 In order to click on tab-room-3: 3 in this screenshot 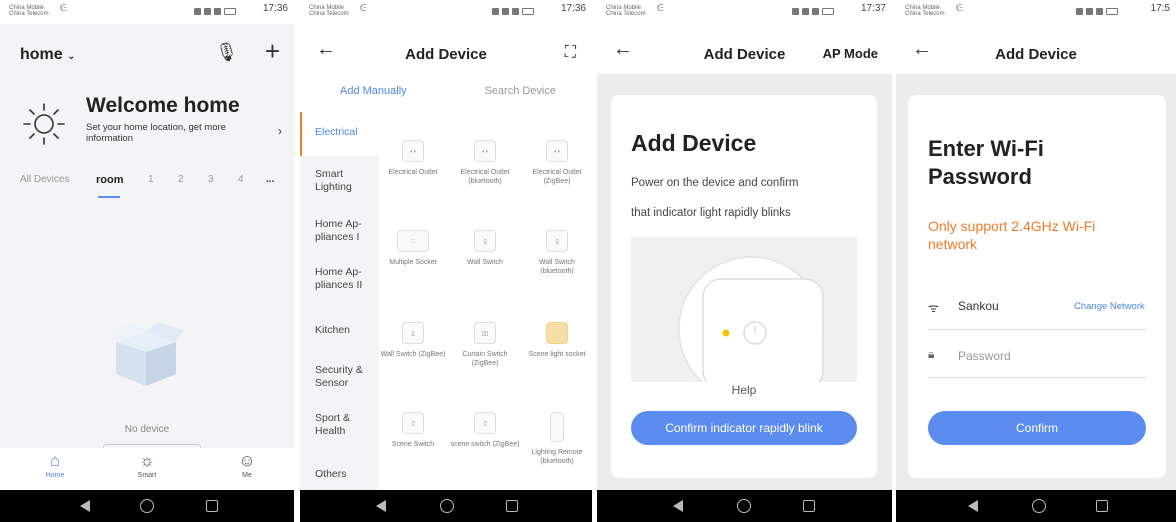, I will do `click(211, 179)`.